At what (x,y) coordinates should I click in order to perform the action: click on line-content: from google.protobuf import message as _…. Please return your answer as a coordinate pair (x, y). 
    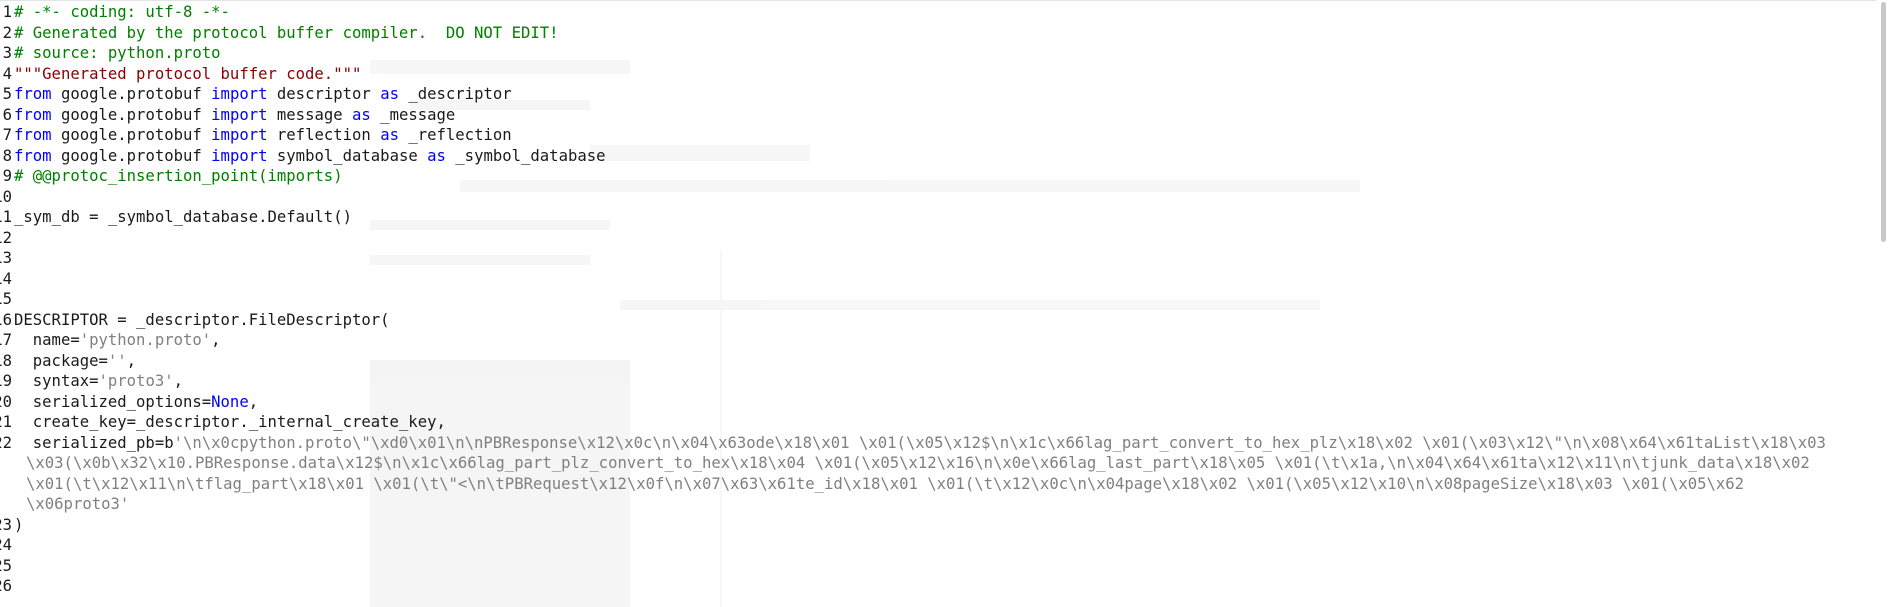
    Looking at the image, I should click on (233, 115).